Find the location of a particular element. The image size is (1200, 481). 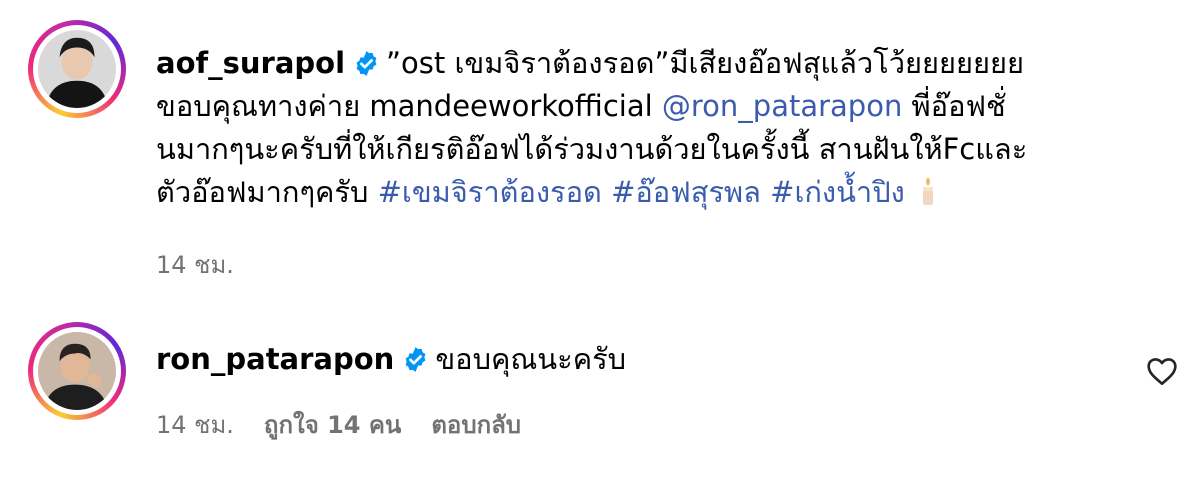

comment-text: ขอบคุณทางค่าย mandeeworkofficial is located at coordinates (409, 106).